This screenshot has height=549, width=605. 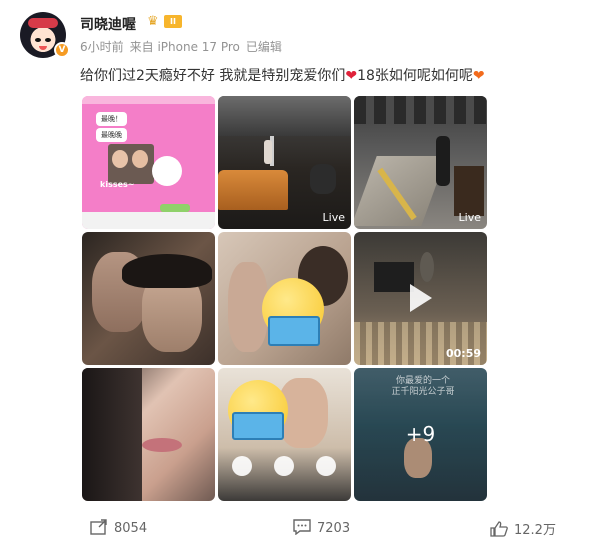 What do you see at coordinates (102, 47) in the screenshot?
I see `post-time: 6小时前` at bounding box center [102, 47].